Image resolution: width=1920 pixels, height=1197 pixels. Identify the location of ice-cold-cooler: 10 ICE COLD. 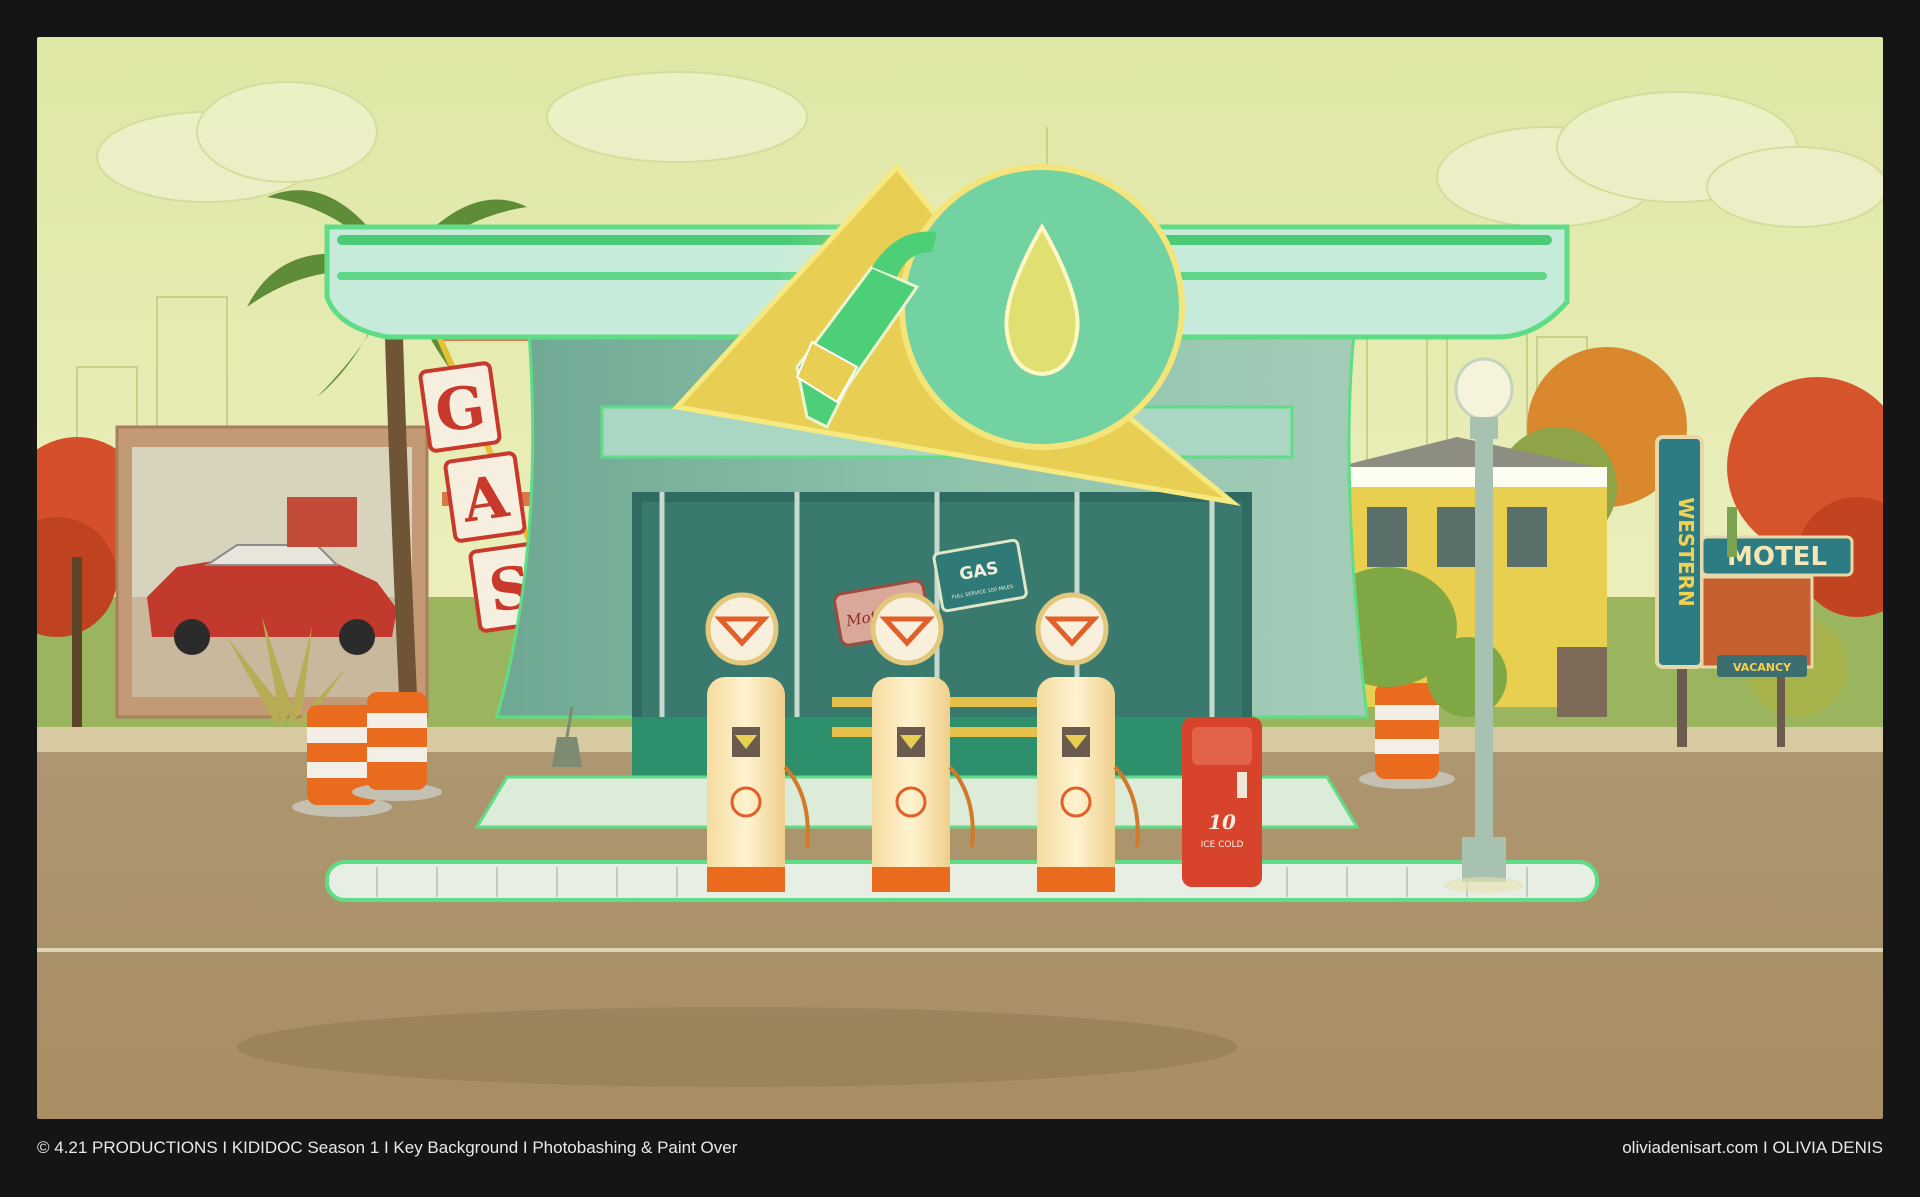
(1222, 802).